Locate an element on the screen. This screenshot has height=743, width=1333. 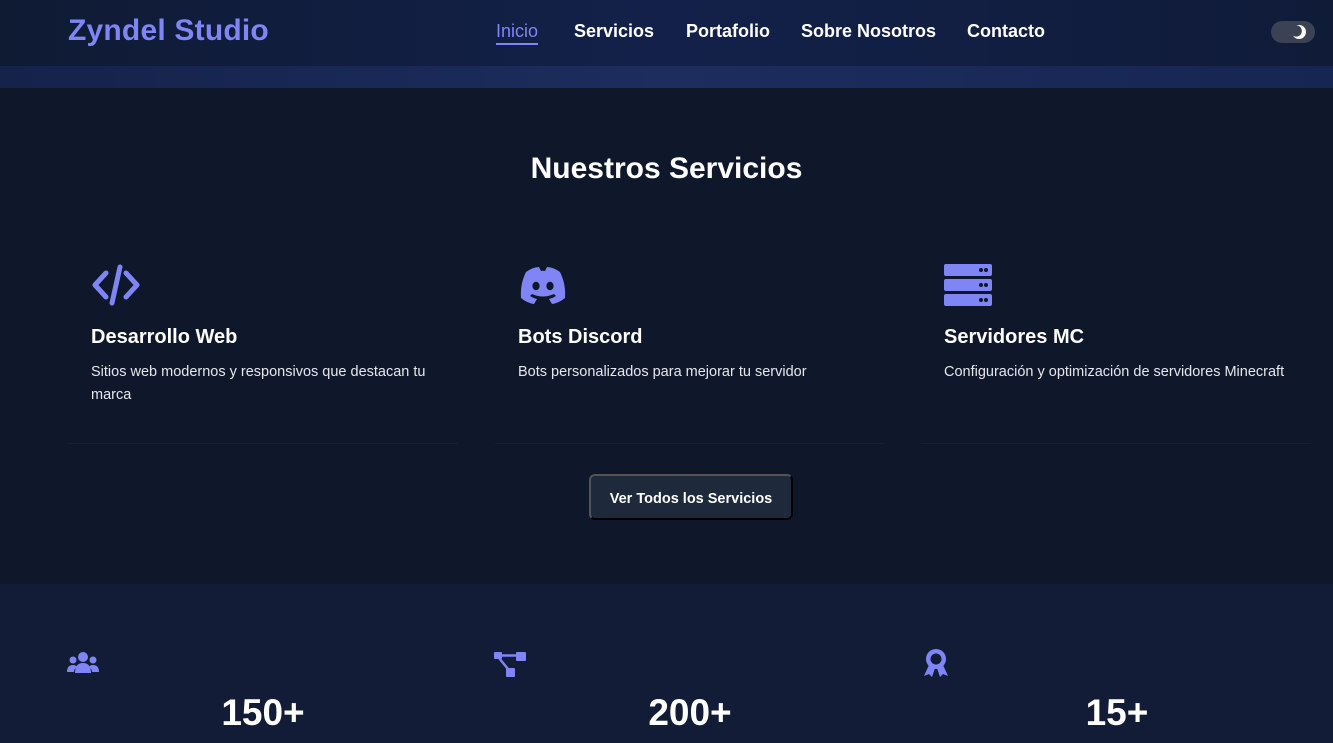
theme-toggle is located at coordinates (1293, 32).